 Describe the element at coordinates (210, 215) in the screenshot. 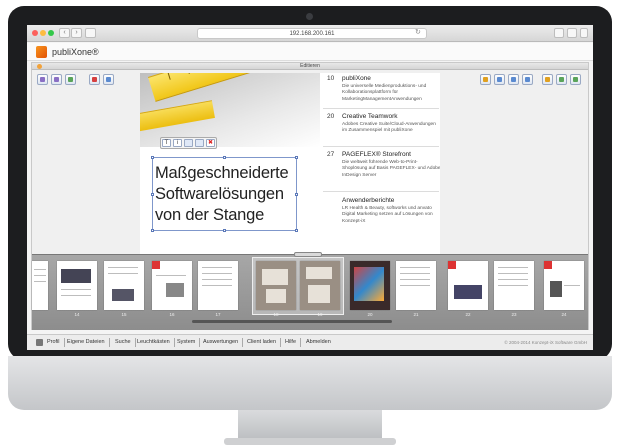

I see `headline-line: von der Stange` at that location.